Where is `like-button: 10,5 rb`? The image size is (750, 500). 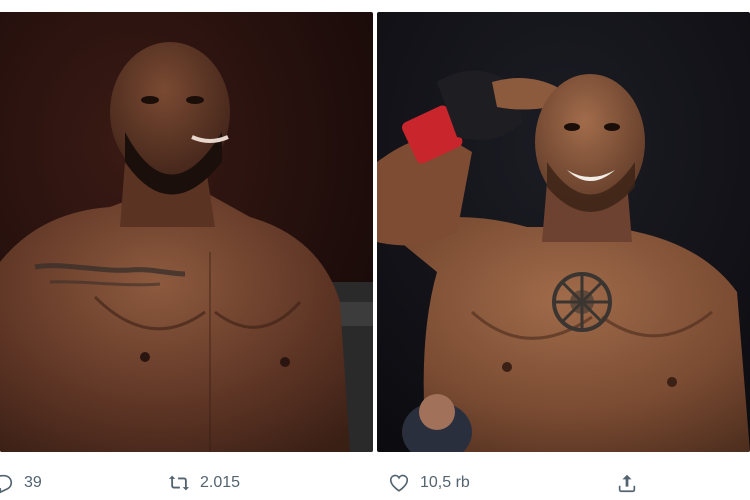 like-button: 10,5 rb is located at coordinates (429, 483).